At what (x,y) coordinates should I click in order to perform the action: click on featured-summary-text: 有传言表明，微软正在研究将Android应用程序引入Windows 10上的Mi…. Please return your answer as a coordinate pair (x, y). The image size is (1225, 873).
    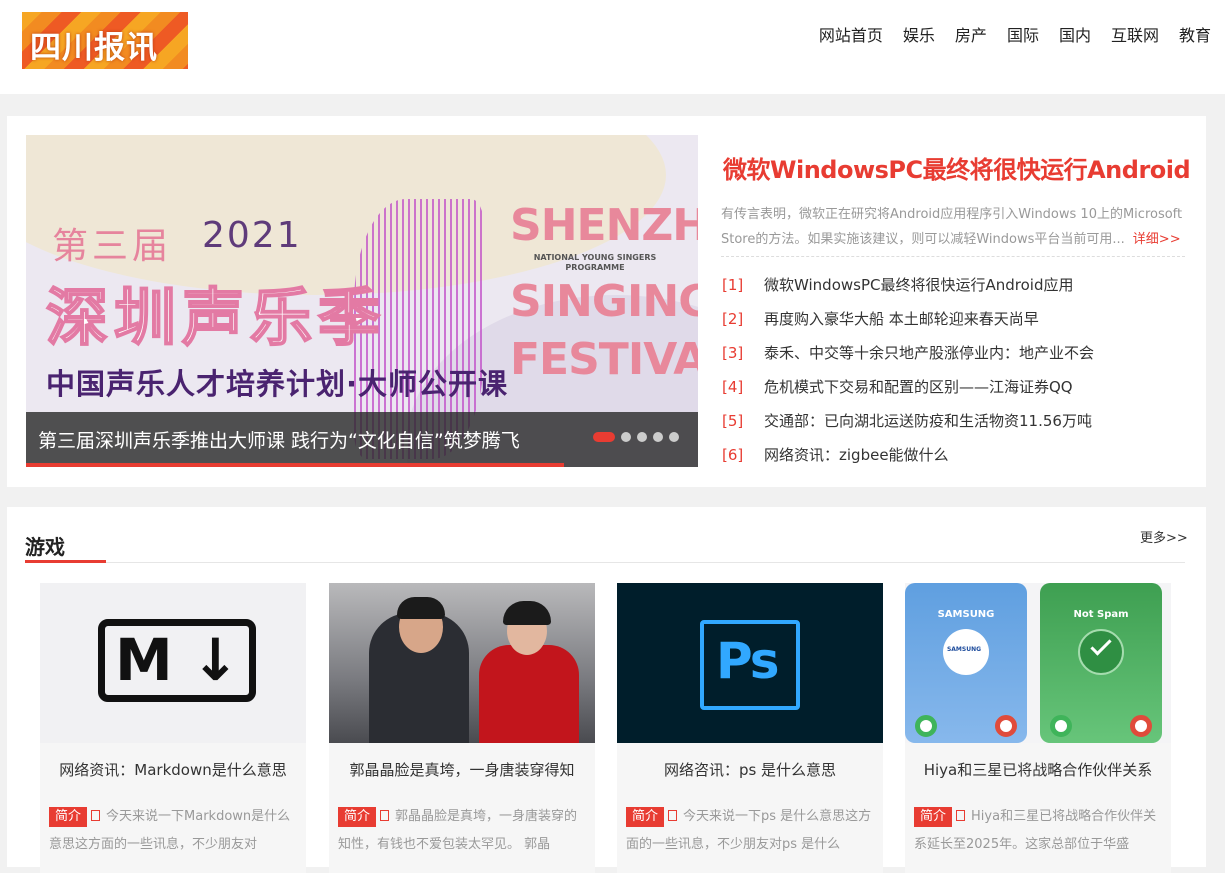
    Looking at the image, I should click on (952, 227).